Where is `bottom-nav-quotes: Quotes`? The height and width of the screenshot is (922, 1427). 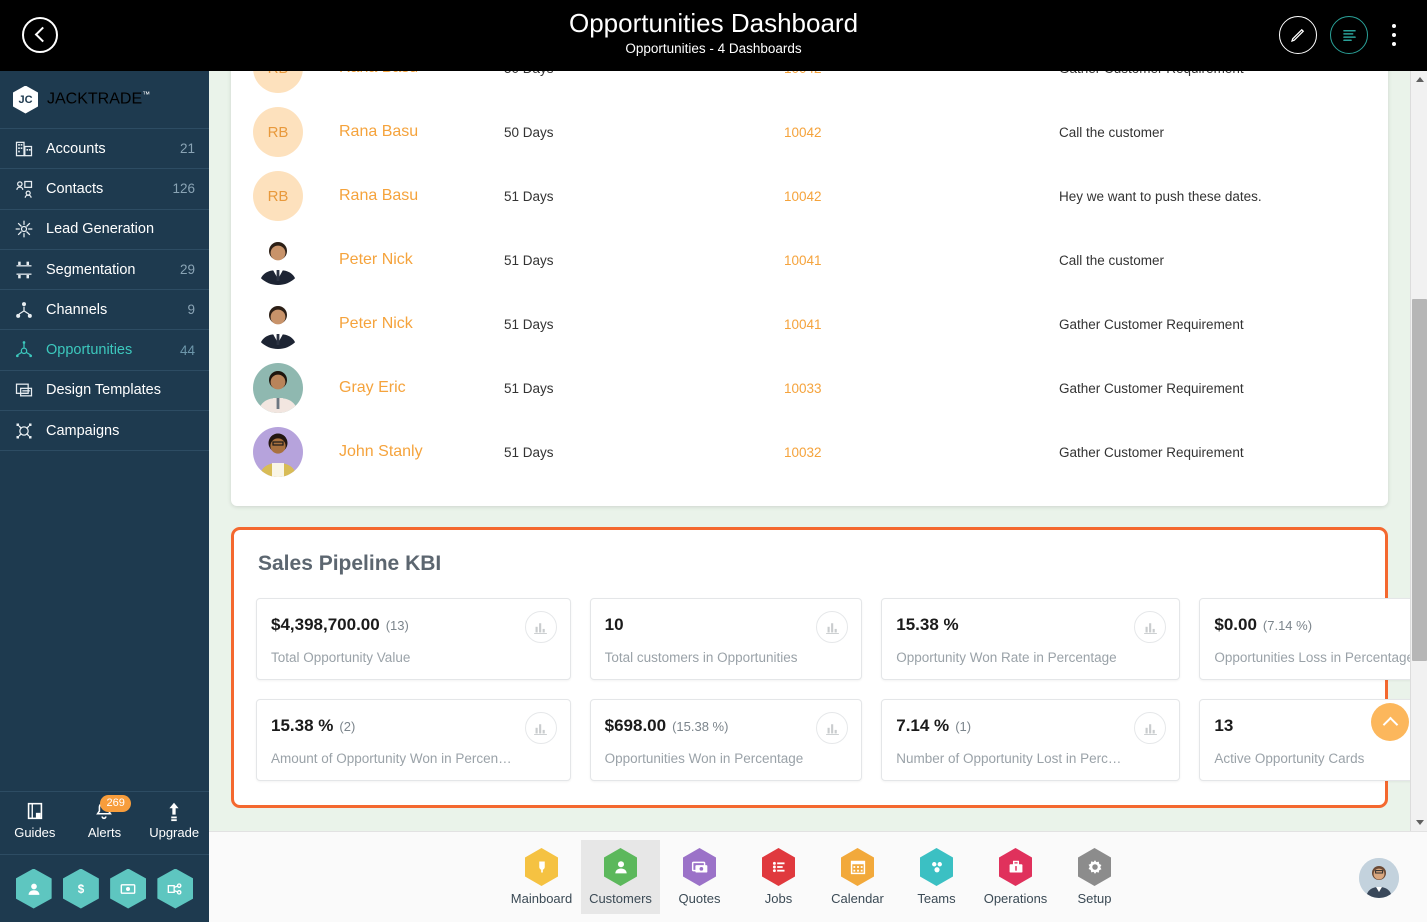
bottom-nav-quotes: Quotes is located at coordinates (699, 877).